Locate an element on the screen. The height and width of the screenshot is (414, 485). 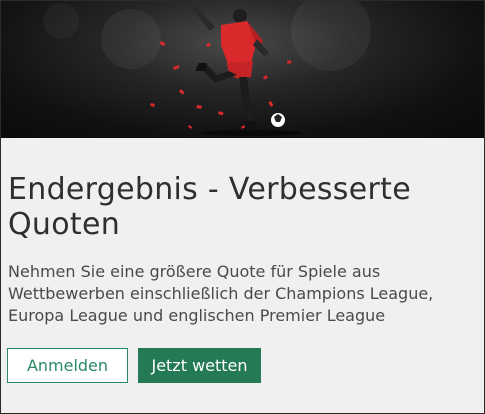
promo-actions: Anmelden Jetzt wetten is located at coordinates (134, 365).